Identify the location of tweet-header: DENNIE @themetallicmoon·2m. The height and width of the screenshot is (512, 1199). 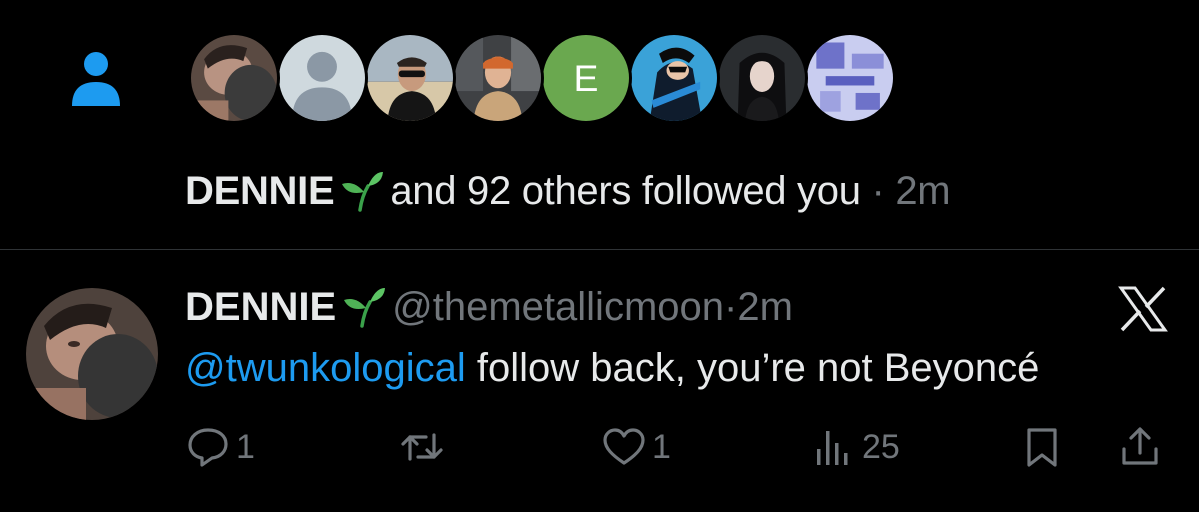
(489, 306).